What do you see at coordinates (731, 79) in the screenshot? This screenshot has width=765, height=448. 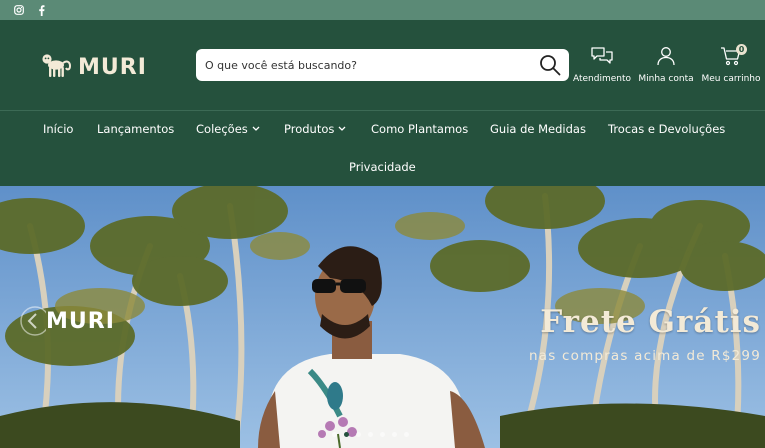 I see `cart-label: Meu carrinho` at bounding box center [731, 79].